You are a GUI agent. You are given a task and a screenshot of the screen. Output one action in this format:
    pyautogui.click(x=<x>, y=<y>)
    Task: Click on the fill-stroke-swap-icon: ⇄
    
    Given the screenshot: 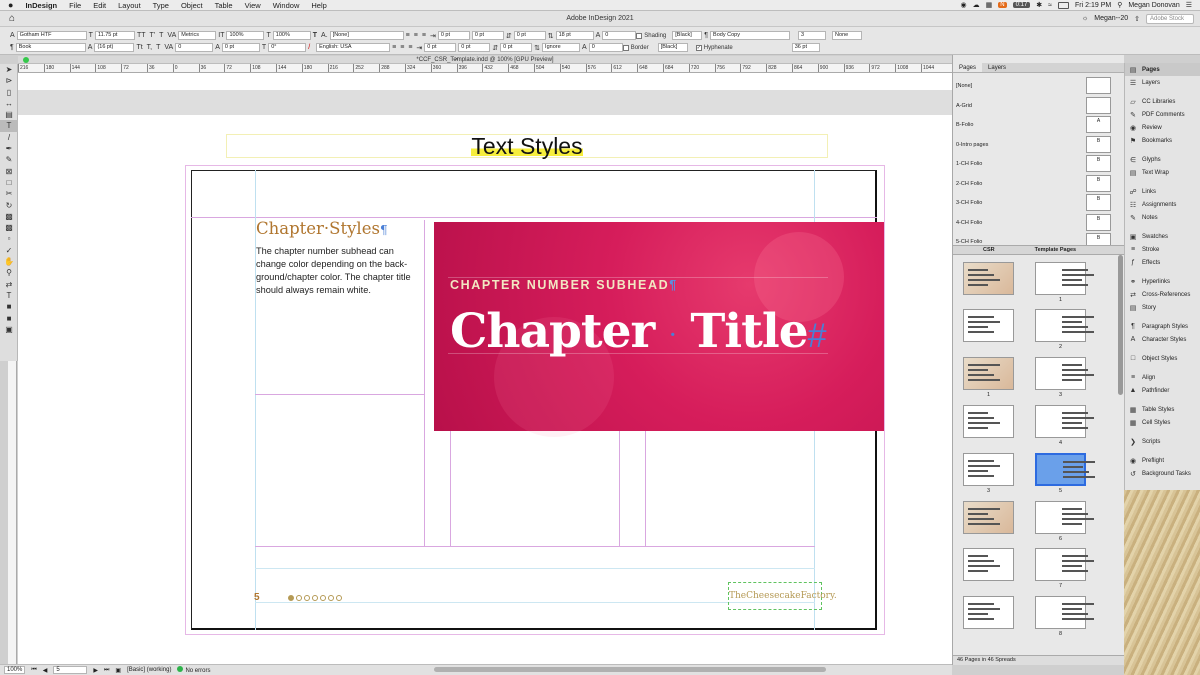 What is the action you would take?
    pyautogui.click(x=9, y=284)
    